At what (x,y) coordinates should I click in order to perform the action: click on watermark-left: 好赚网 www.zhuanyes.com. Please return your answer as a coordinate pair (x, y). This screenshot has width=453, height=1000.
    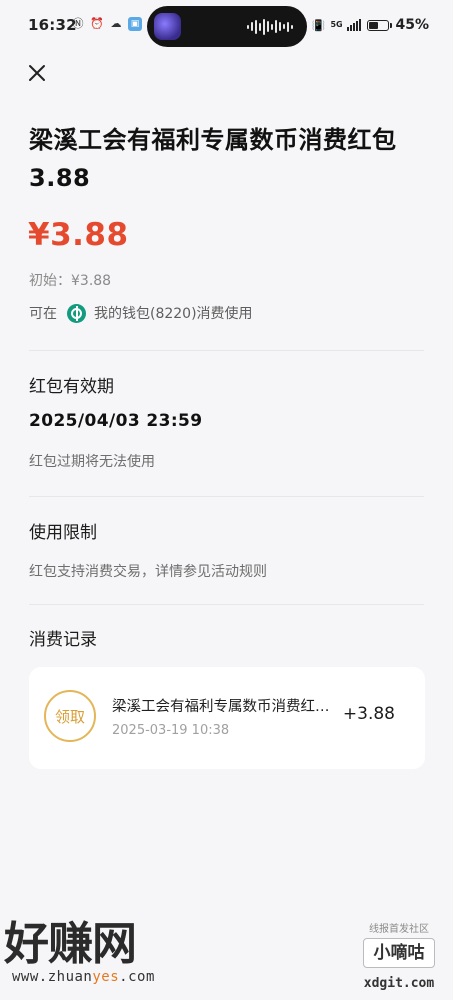
    Looking at the image, I should click on (100, 958).